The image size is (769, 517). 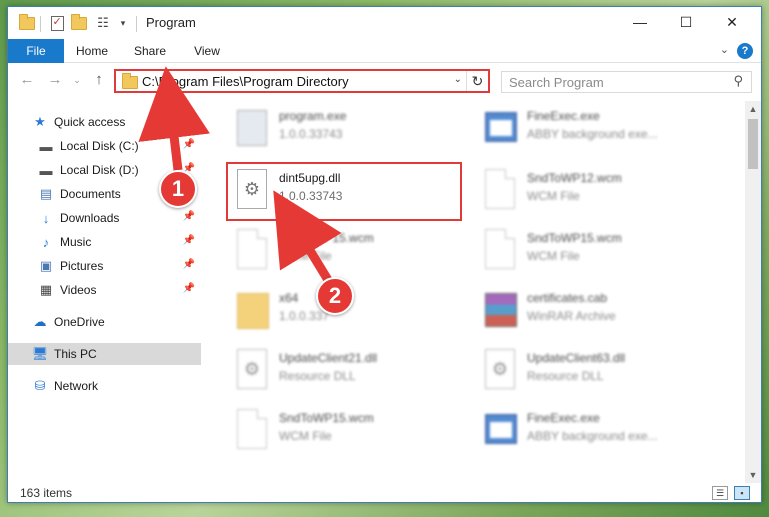 I want to click on file-detail: Resource DLL, so click(x=565, y=376).